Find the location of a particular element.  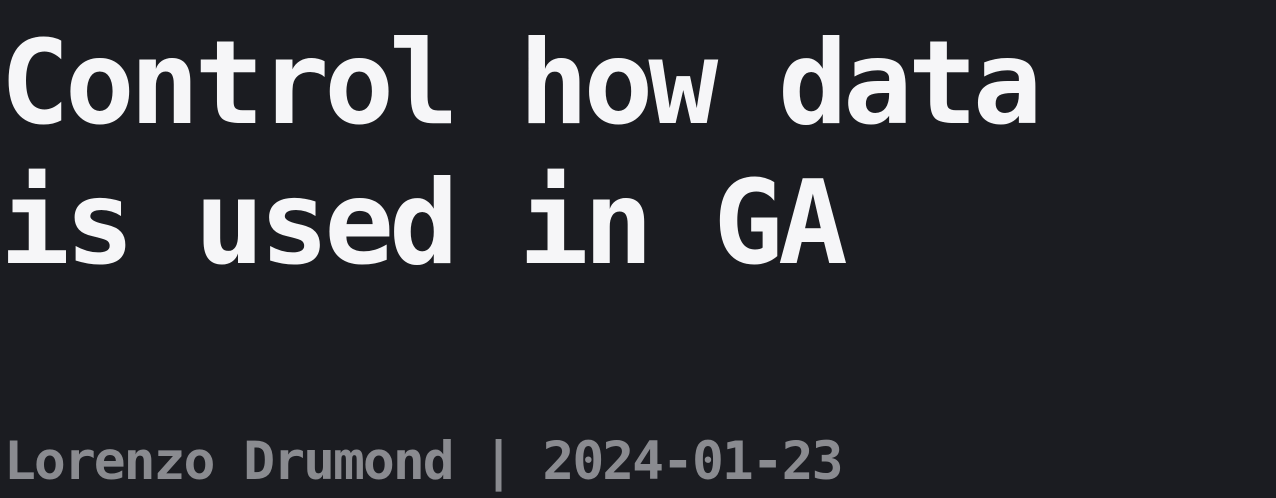

byline: Lorenzo Drumond | 2024-01-23 is located at coordinates (424, 462).